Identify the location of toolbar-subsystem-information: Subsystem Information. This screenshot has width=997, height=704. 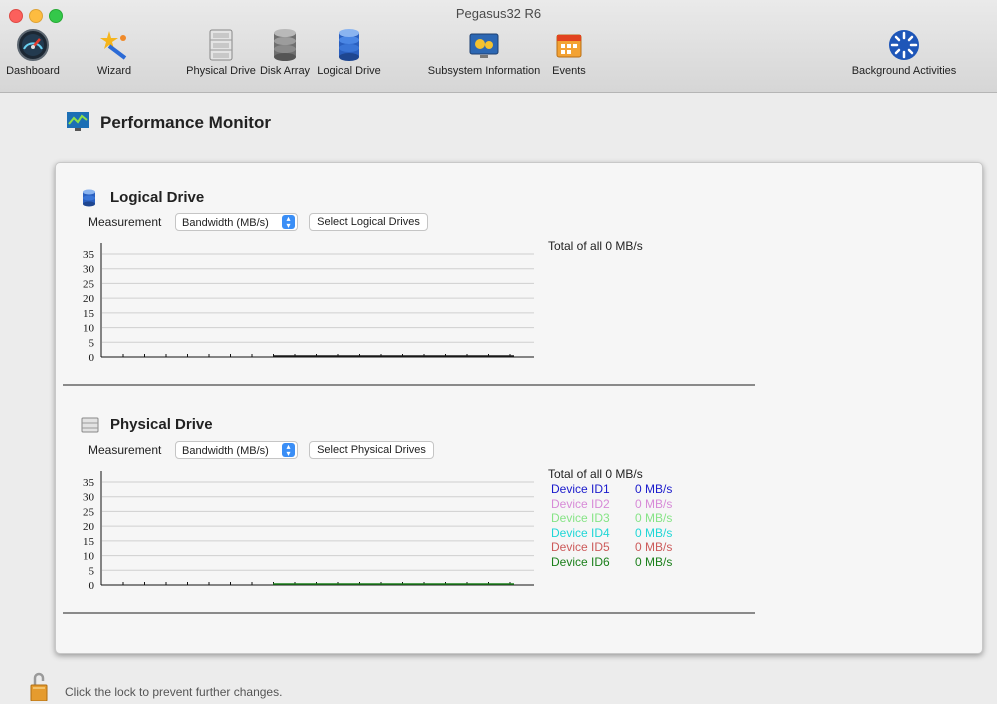
(484, 57).